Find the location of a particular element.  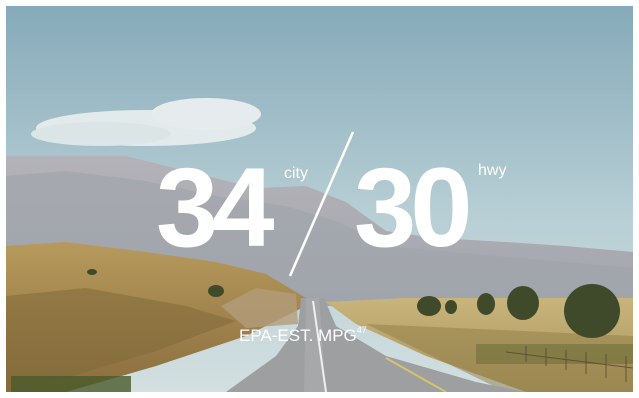

footnote-marker: 47 is located at coordinates (362, 330).